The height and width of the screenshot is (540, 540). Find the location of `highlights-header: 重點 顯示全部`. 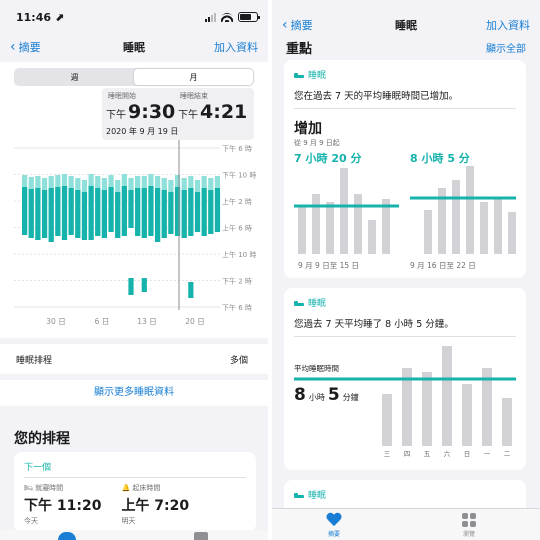

highlights-header: 重點 顯示全部 is located at coordinates (406, 47).